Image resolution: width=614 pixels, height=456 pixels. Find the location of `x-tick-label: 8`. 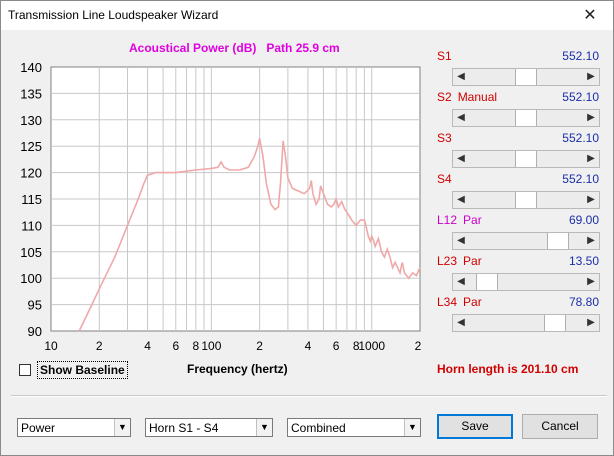

x-tick-label: 8 is located at coordinates (195, 346).